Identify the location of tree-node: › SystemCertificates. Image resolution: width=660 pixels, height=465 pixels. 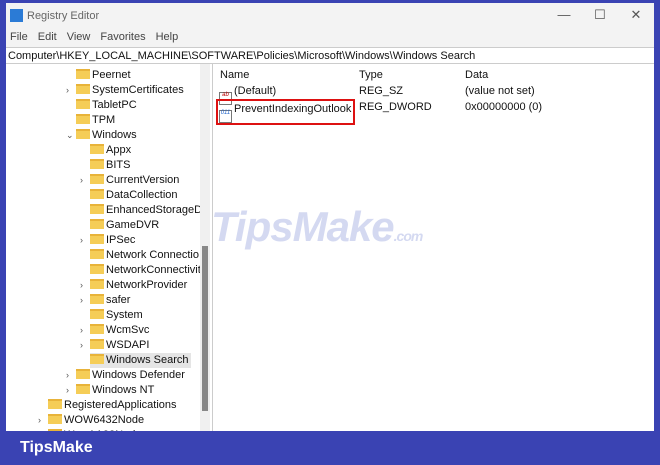
(126, 90).